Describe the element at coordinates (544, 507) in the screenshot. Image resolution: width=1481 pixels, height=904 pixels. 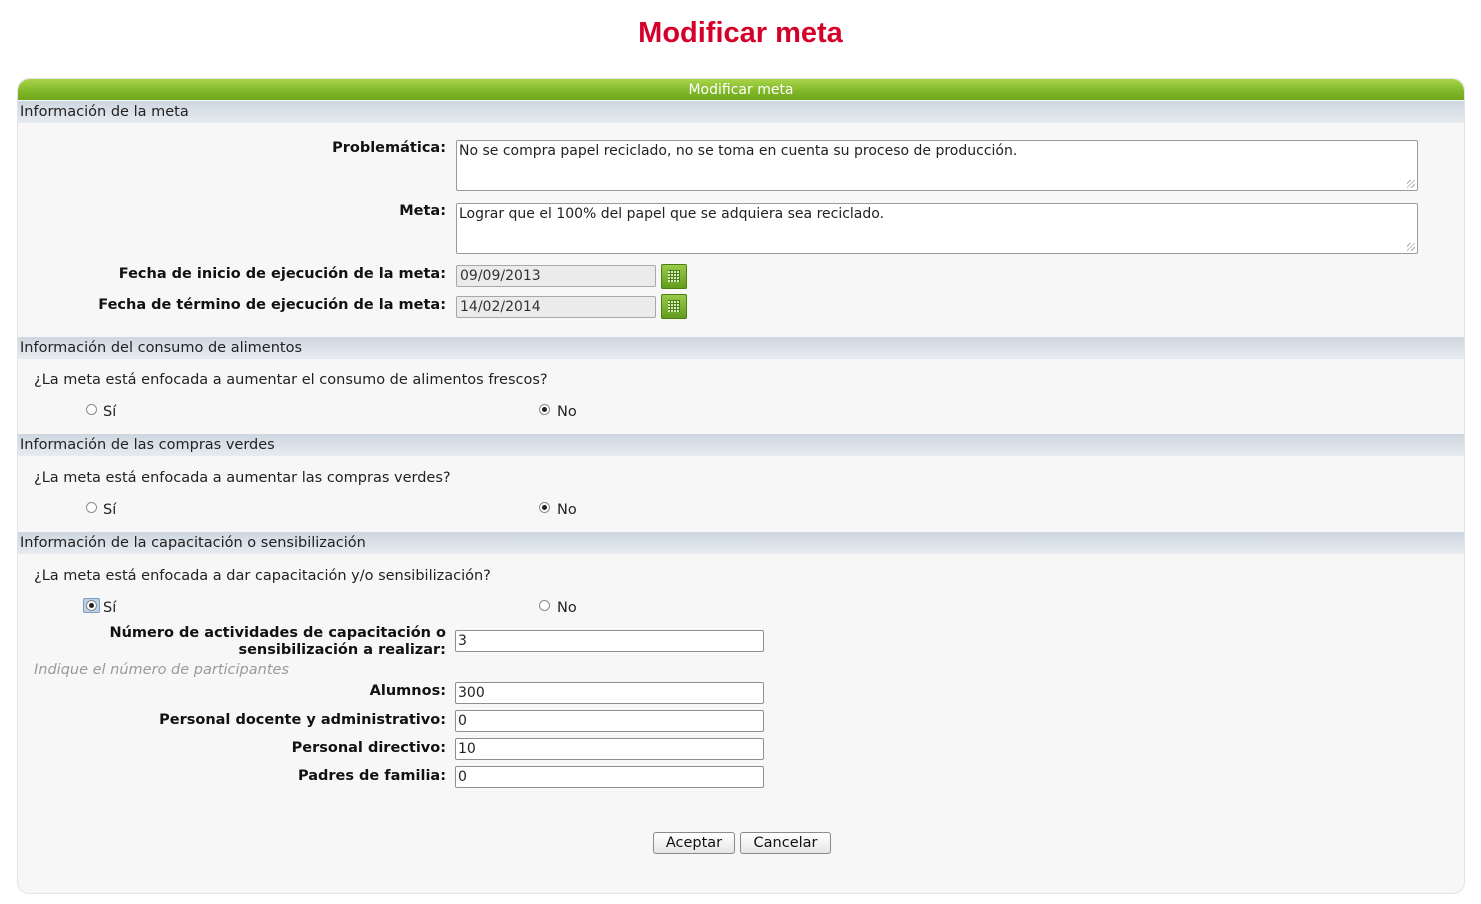
I see `green-no-radio` at that location.